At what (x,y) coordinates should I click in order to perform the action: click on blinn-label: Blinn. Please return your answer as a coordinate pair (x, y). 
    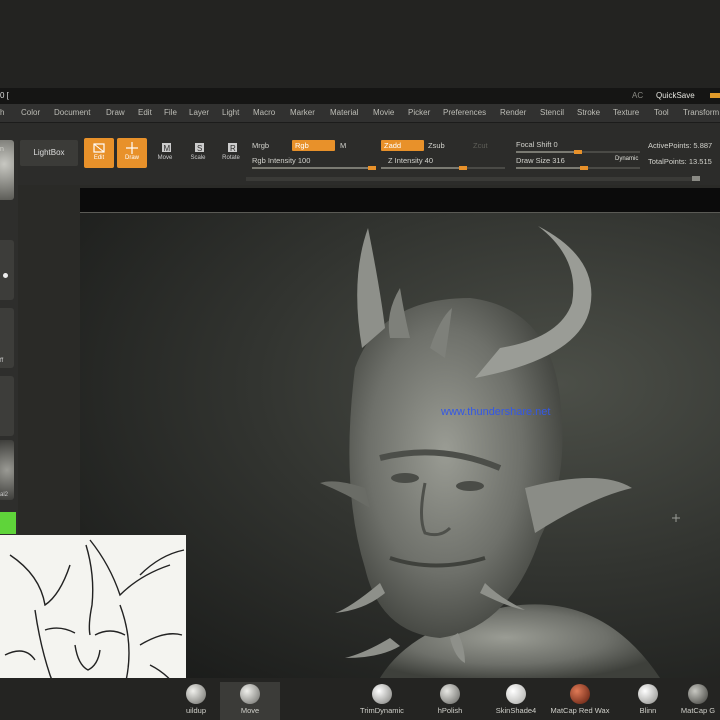
    Looking at the image, I should click on (648, 710).